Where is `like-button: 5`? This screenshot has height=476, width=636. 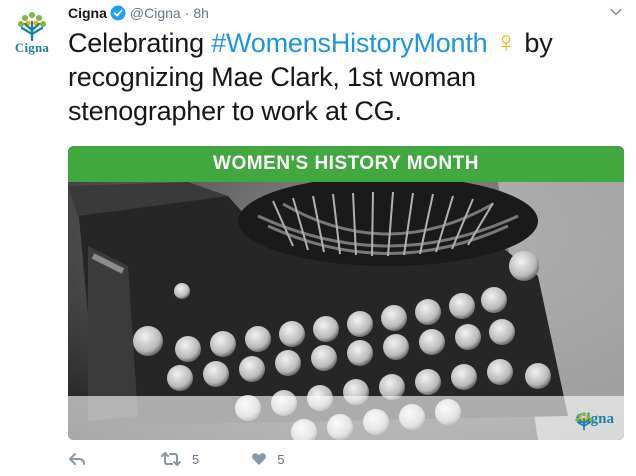
like-button: 5 is located at coordinates (267, 459).